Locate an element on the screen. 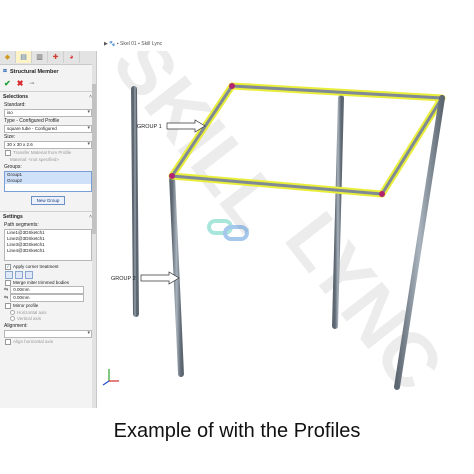 This screenshot has height=474, width=474. feature-manager-tab: ◆ is located at coordinates (8, 57).